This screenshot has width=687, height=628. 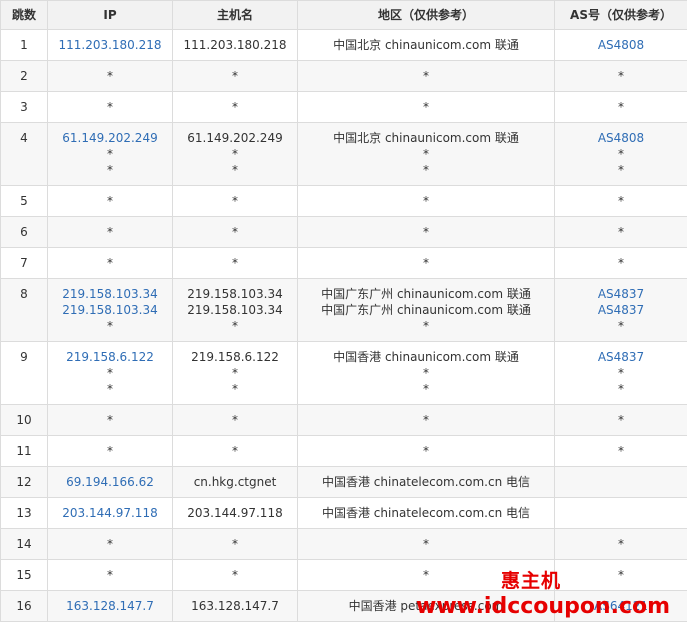 I want to click on ip-link: 203.144.97.118, so click(x=110, y=513).